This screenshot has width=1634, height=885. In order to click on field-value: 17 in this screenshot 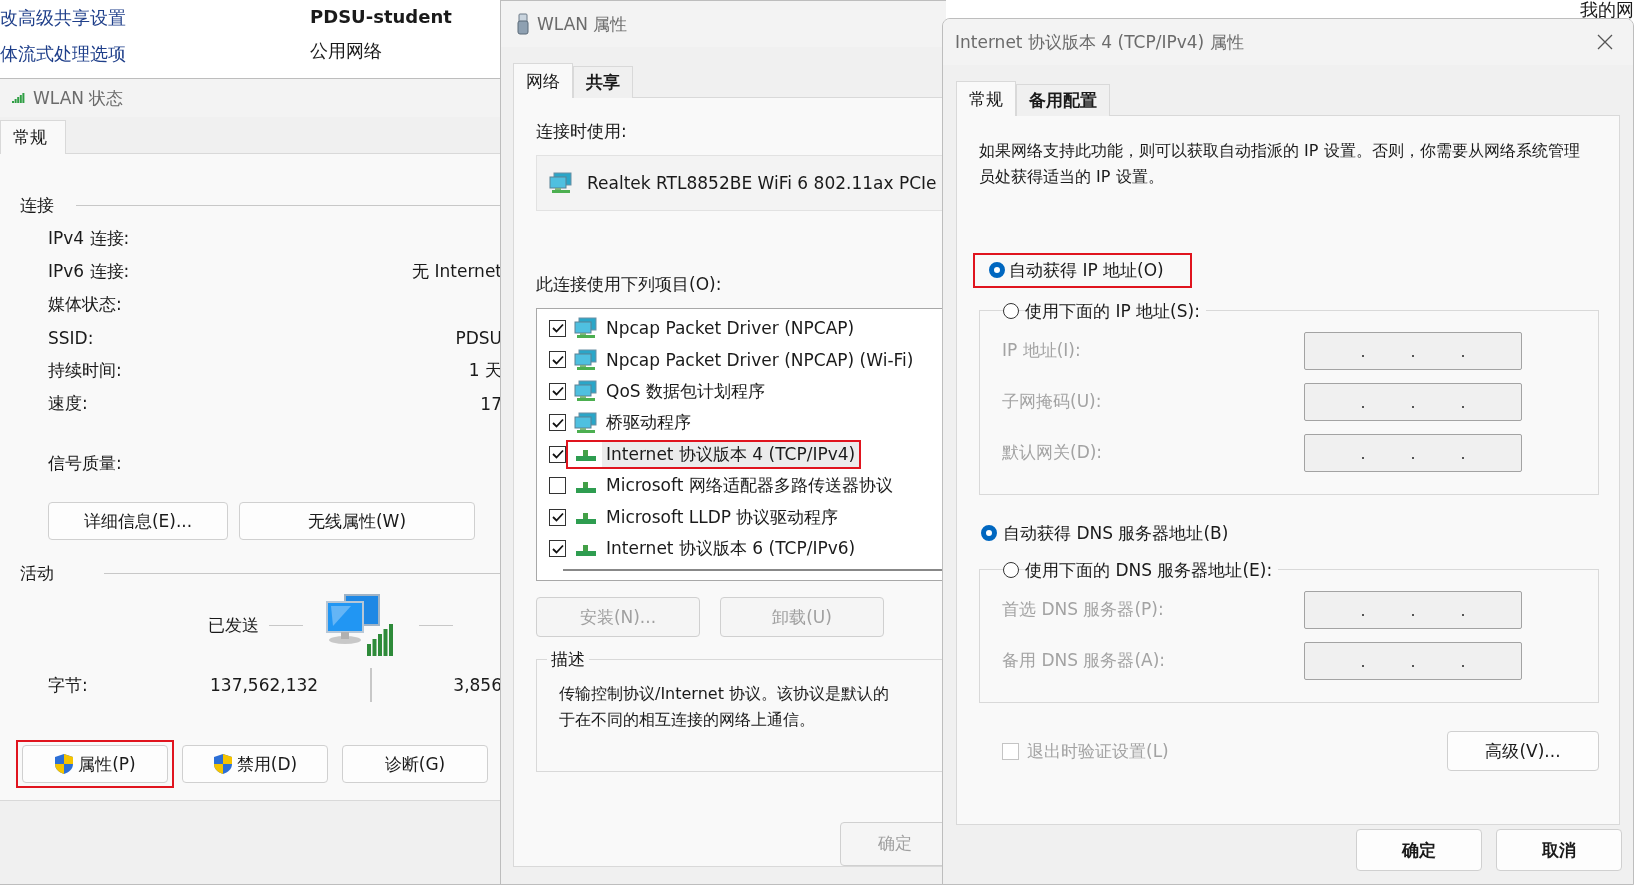, I will do `click(490, 403)`.